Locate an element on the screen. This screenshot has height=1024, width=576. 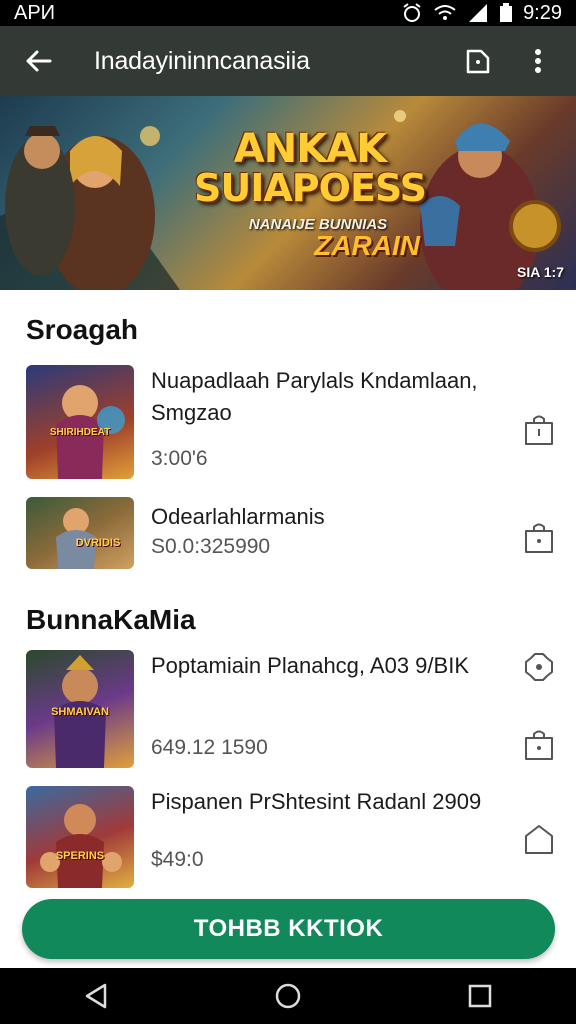
system-nav-bar is located at coordinates (288, 996).